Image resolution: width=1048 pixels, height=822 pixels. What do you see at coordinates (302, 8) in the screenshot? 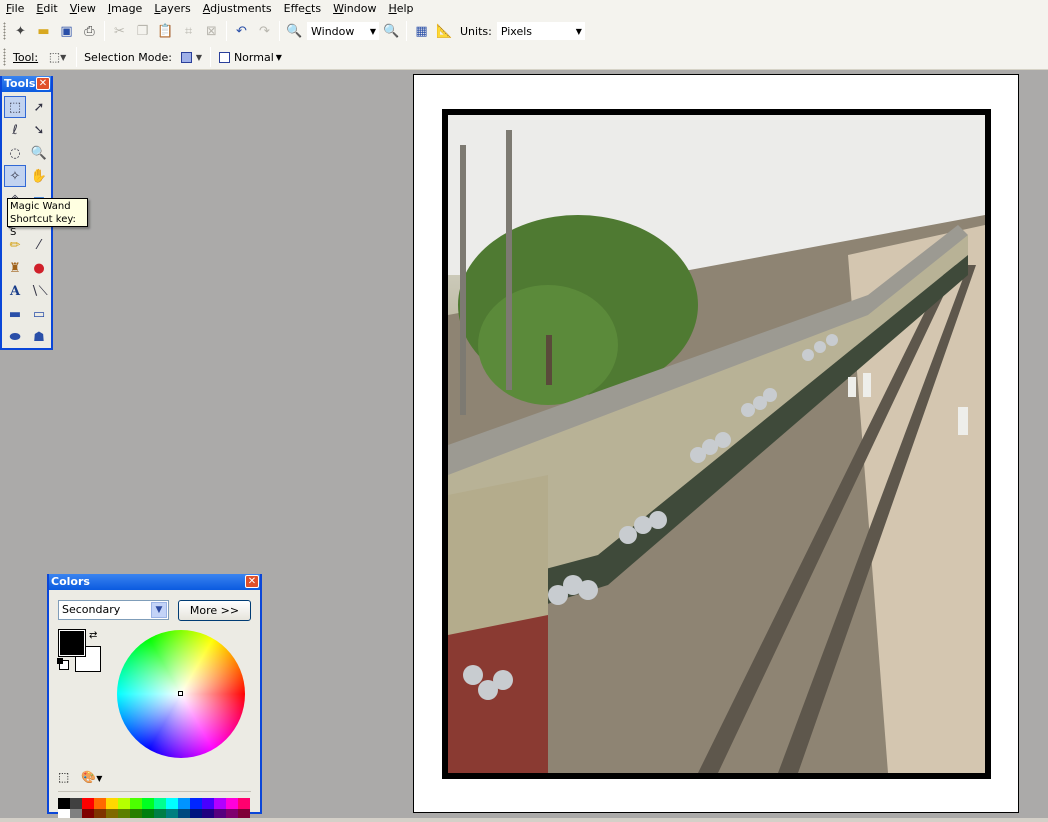
I see `menu-item: Effects` at bounding box center [302, 8].